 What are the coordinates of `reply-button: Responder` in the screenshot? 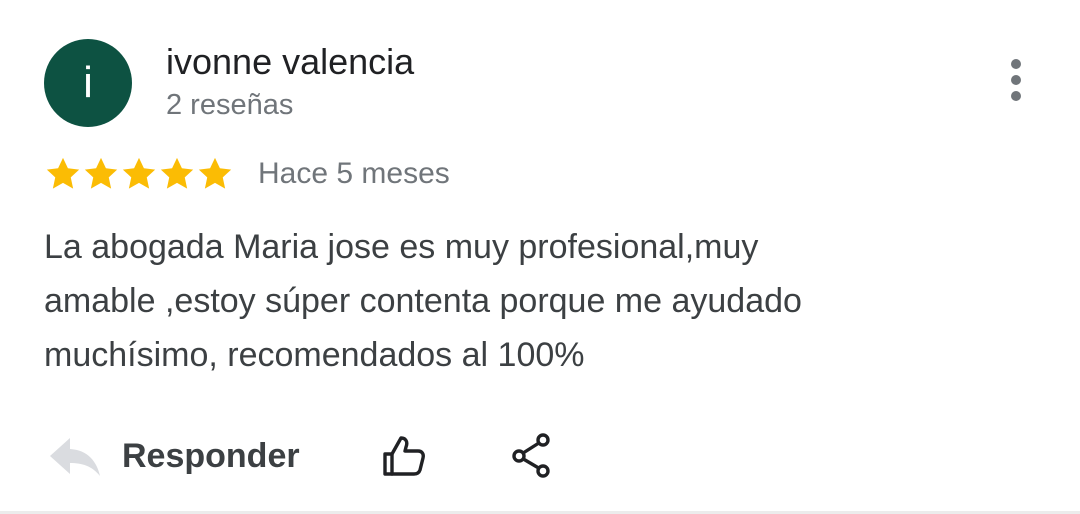 It's located at (172, 456).